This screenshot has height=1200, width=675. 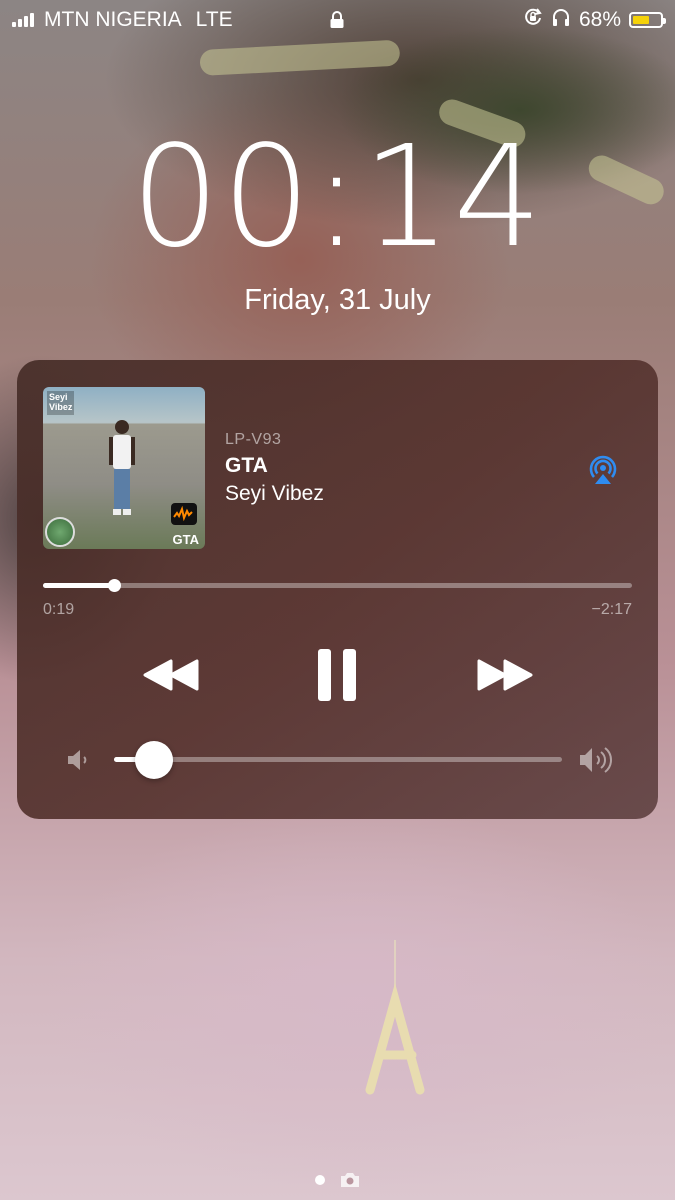 I want to click on pause-icon, so click(x=337, y=675).